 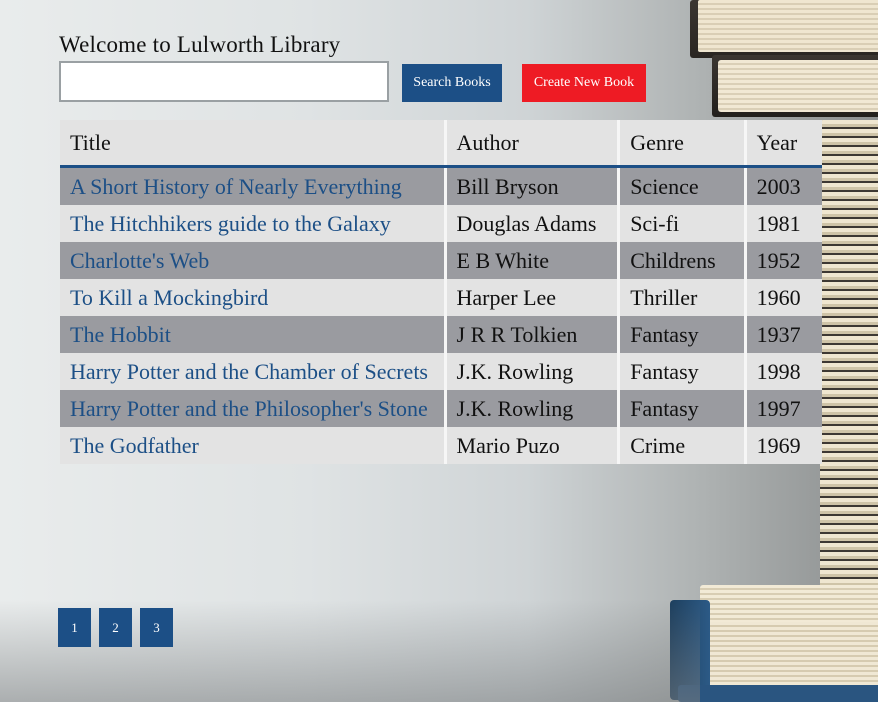 What do you see at coordinates (584, 83) in the screenshot?
I see `create-new-book-button: Create New Book` at bounding box center [584, 83].